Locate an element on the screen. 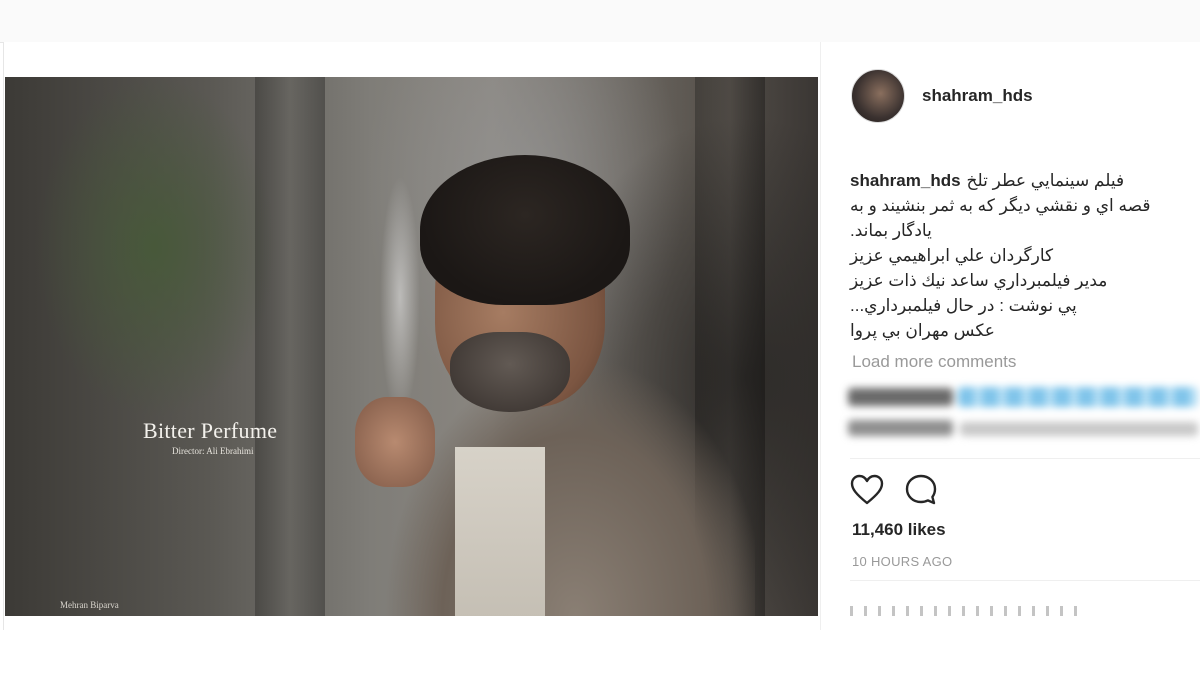 This screenshot has width=1200, height=675. photo-figure-hair is located at coordinates (525, 230).